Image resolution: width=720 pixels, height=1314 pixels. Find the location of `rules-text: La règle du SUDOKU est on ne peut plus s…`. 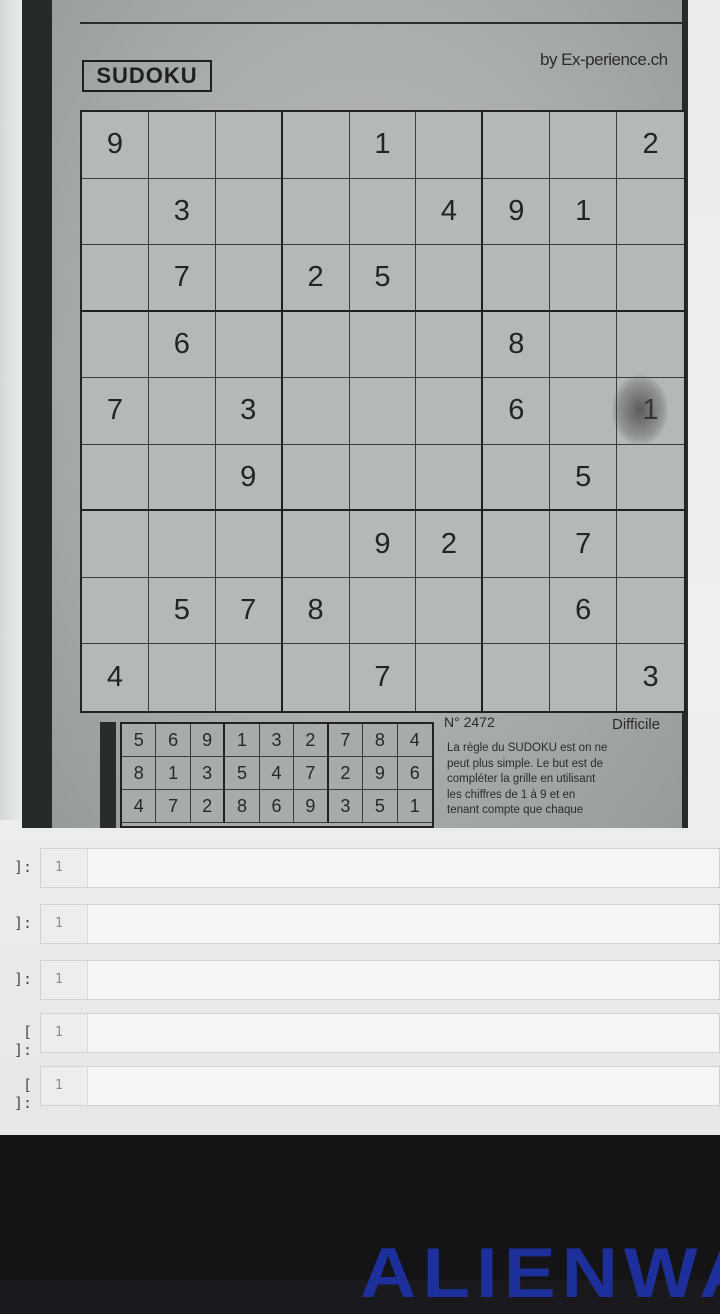

rules-text: La règle du SUDOKU est on ne peut plus s… is located at coordinates (559, 780).